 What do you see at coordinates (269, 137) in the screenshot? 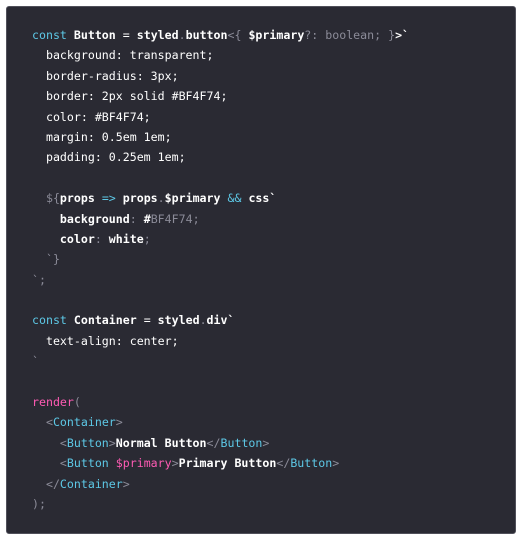
I see `code-line: margin: 0.5em 1em;` at bounding box center [269, 137].